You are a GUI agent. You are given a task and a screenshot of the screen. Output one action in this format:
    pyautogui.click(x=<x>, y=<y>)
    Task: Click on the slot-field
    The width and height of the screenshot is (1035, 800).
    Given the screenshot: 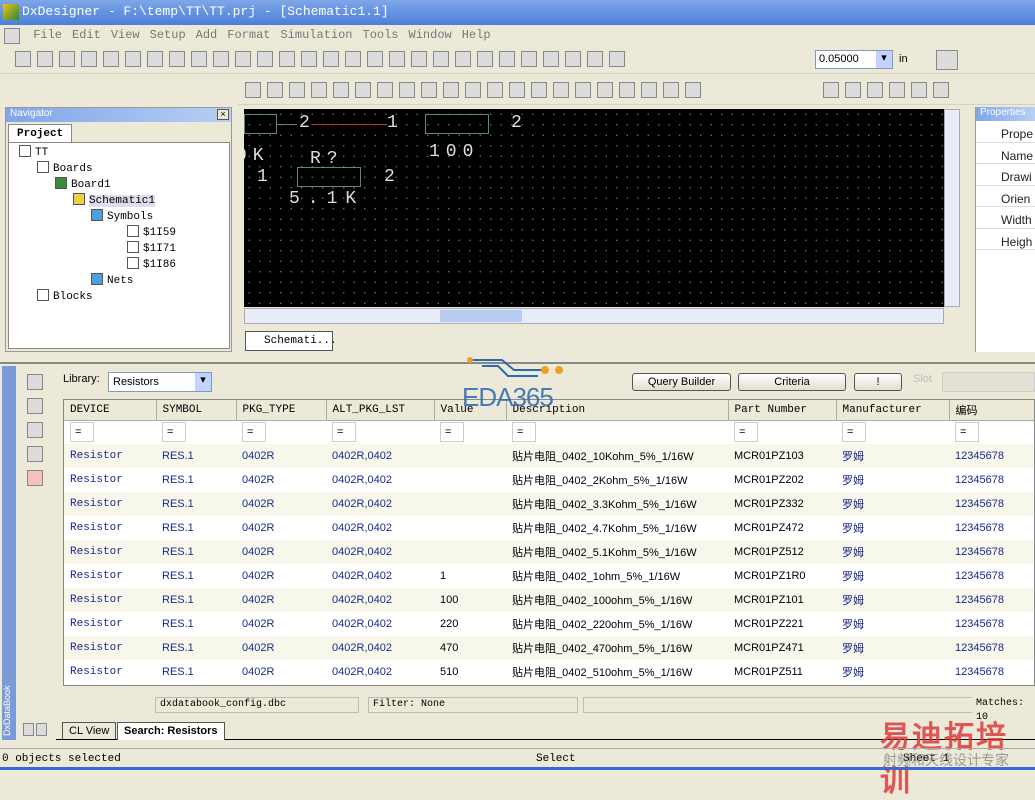 What is the action you would take?
    pyautogui.click(x=988, y=382)
    